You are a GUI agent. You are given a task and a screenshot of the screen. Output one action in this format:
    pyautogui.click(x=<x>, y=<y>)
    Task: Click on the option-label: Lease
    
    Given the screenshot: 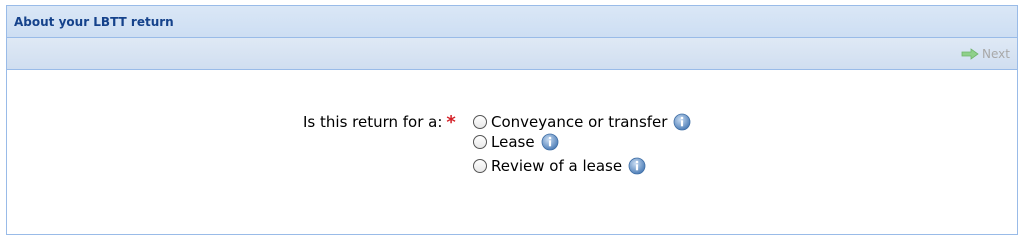 What is the action you would take?
    pyautogui.click(x=513, y=142)
    